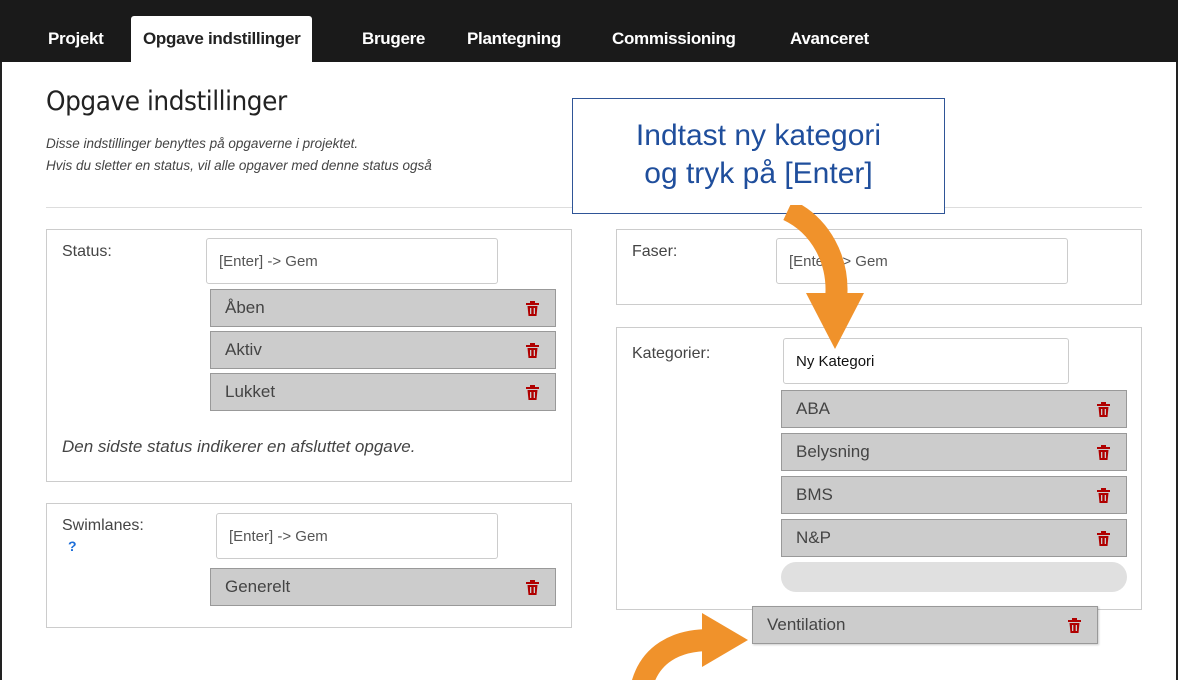  Describe the element at coordinates (922, 261) in the screenshot. I see `faser-input` at that location.